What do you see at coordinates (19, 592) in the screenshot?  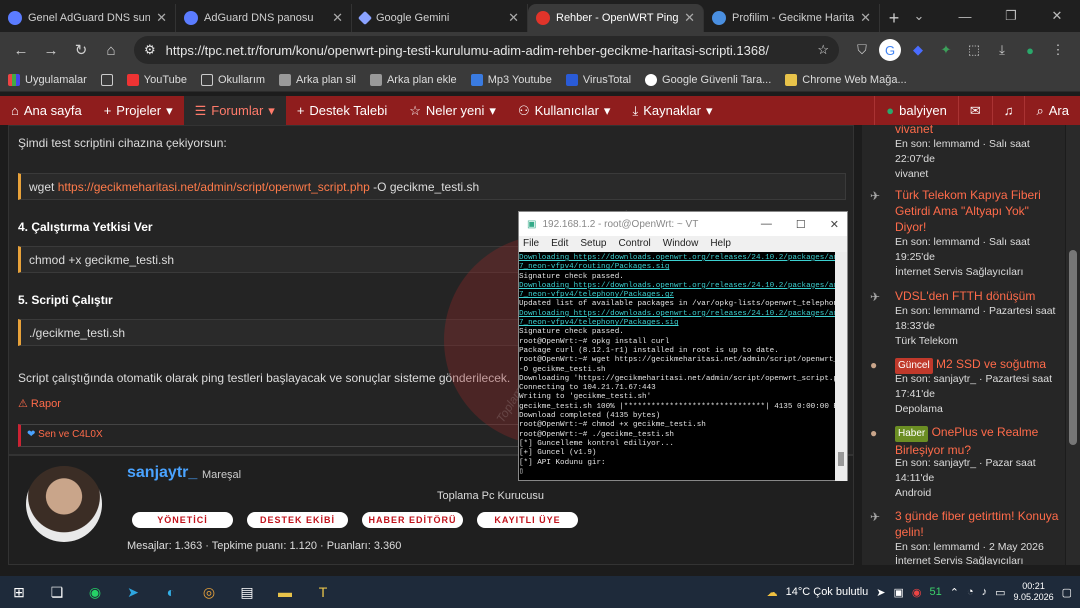 I see `start-icon: ⊞` at bounding box center [19, 592].